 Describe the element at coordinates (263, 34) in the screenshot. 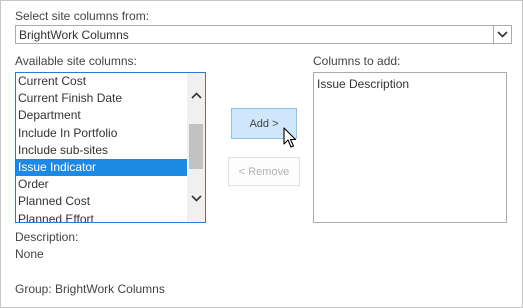

I see `site-columns-group-select: BrightWork Columns` at that location.